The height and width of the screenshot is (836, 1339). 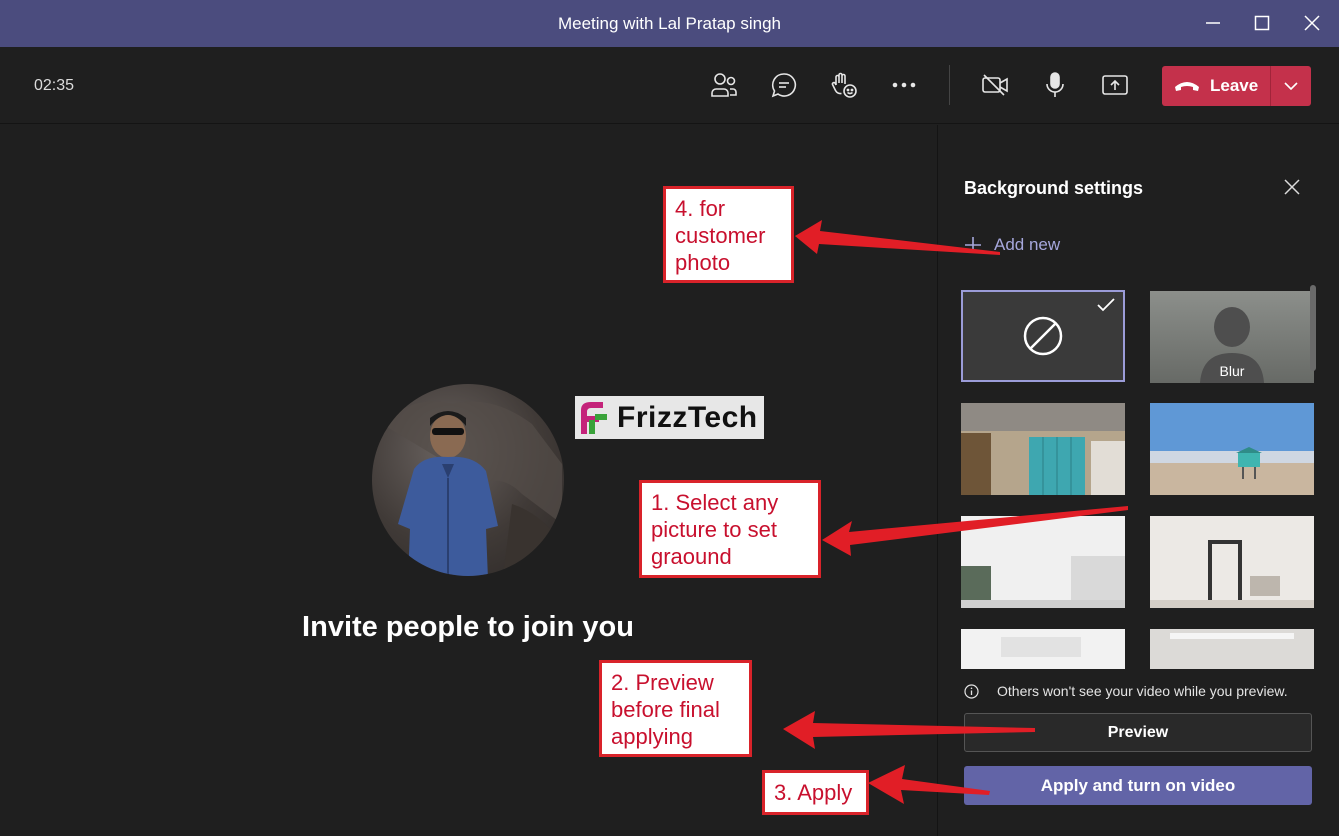 What do you see at coordinates (675, 708) in the screenshot?
I see `annotation-step2: 2. Preview before final applying` at bounding box center [675, 708].